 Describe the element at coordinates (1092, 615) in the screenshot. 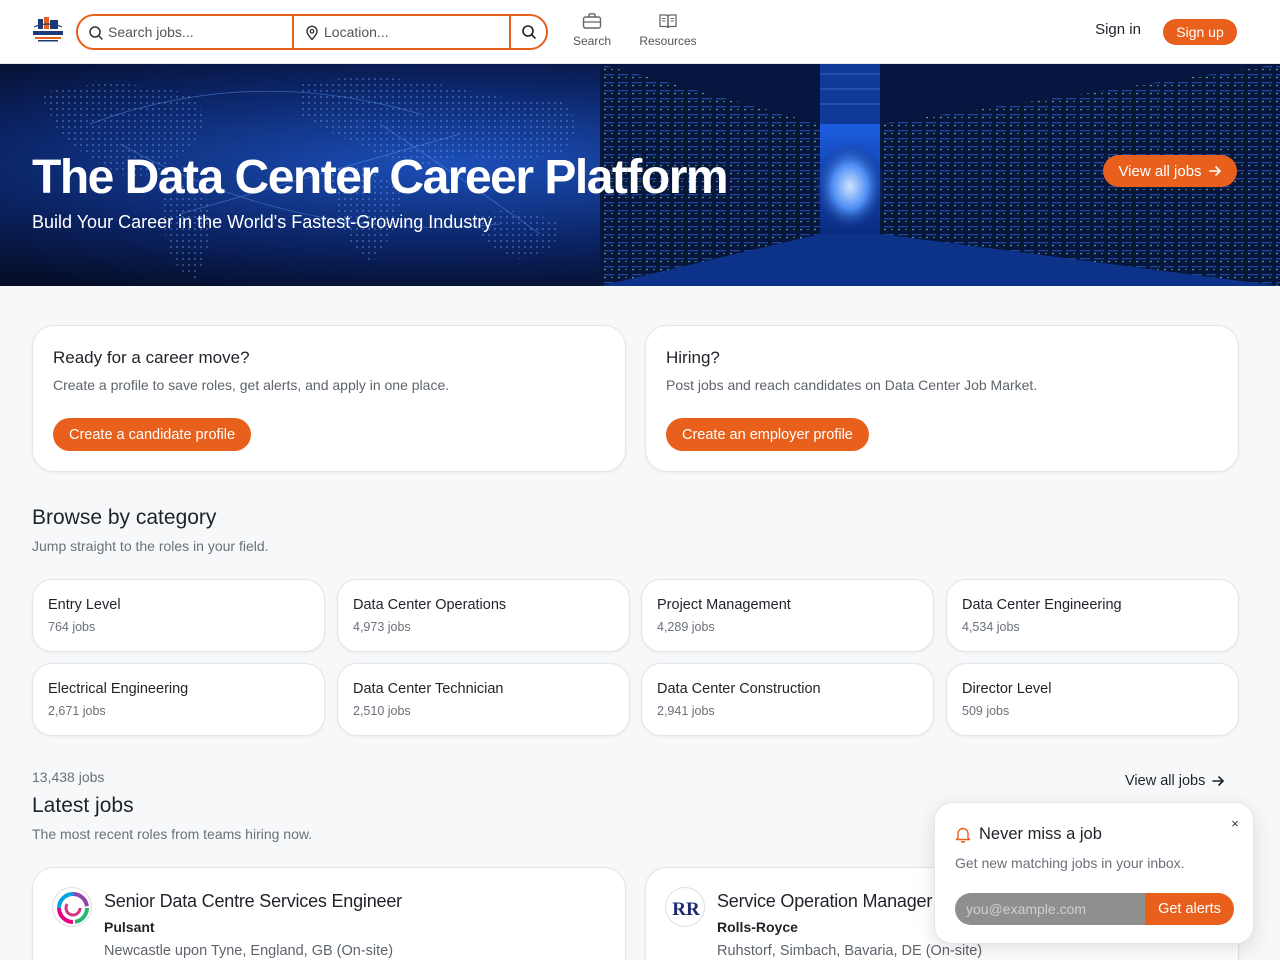

I see `category-tile: Data Center Engineering 4,534 jobs` at that location.